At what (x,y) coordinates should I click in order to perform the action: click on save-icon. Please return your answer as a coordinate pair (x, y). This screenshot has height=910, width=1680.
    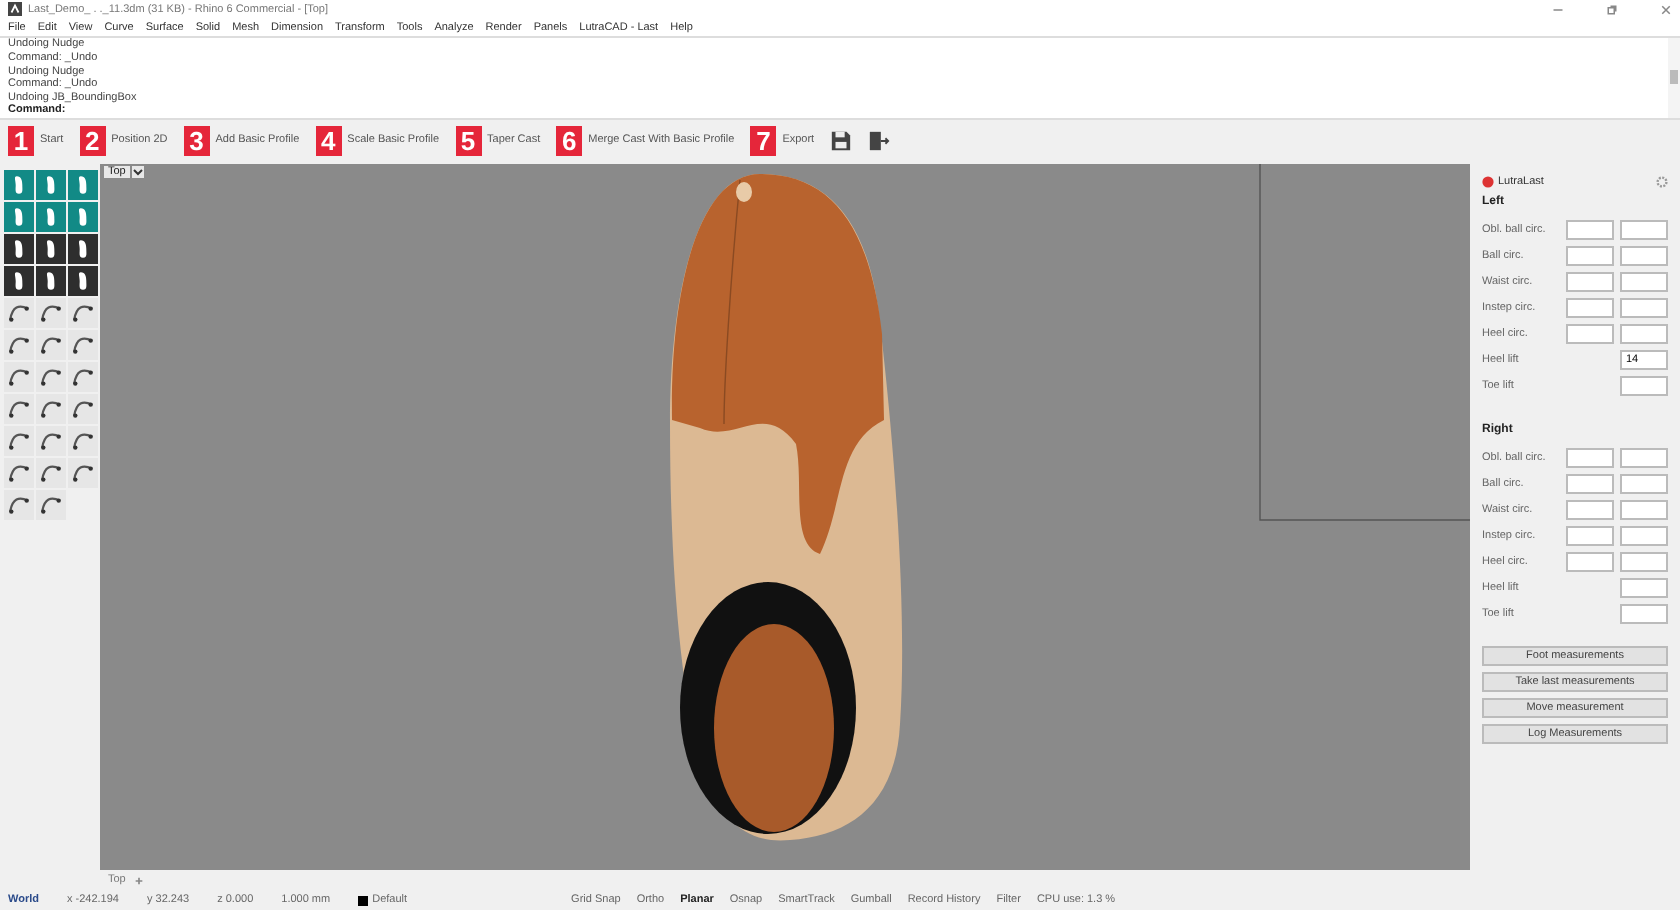
    Looking at the image, I should click on (841, 140).